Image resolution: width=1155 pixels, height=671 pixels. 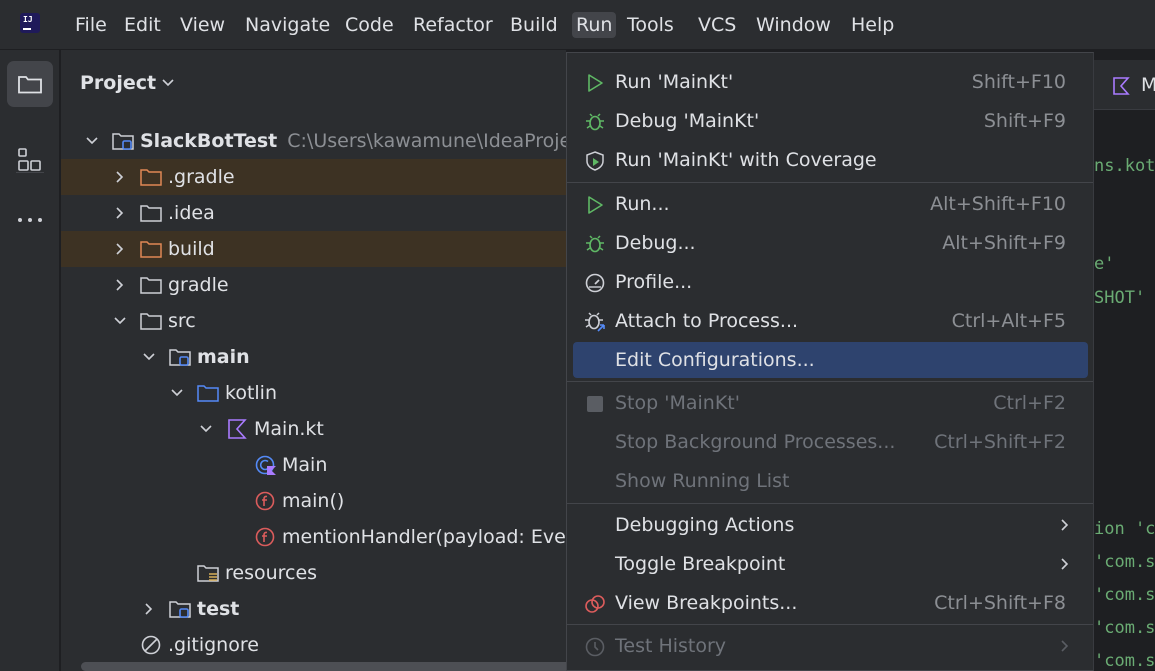 I want to click on menu-item-view-breakpoints: View Breakpoints... Ctrl+Shift+F8, so click(x=830, y=603).